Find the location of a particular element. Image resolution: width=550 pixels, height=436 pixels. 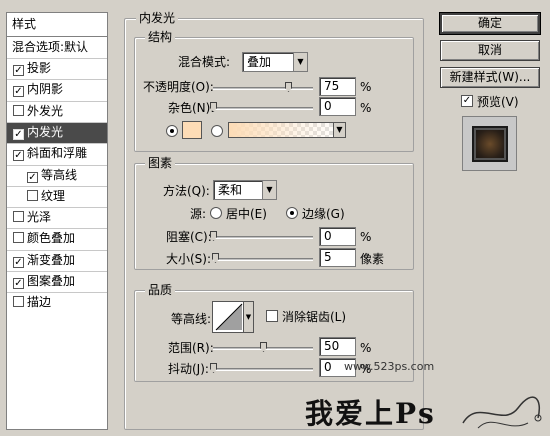

style-preview-box is located at coordinates (489, 143).